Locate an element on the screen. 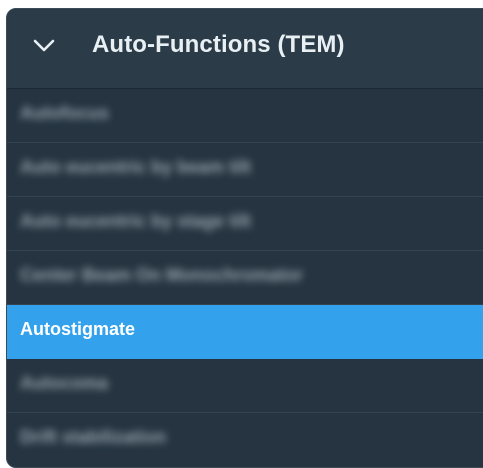 Image resolution: width=483 pixels, height=468 pixels. list-item-autostigmate: Autostigmate is located at coordinates (245, 332).